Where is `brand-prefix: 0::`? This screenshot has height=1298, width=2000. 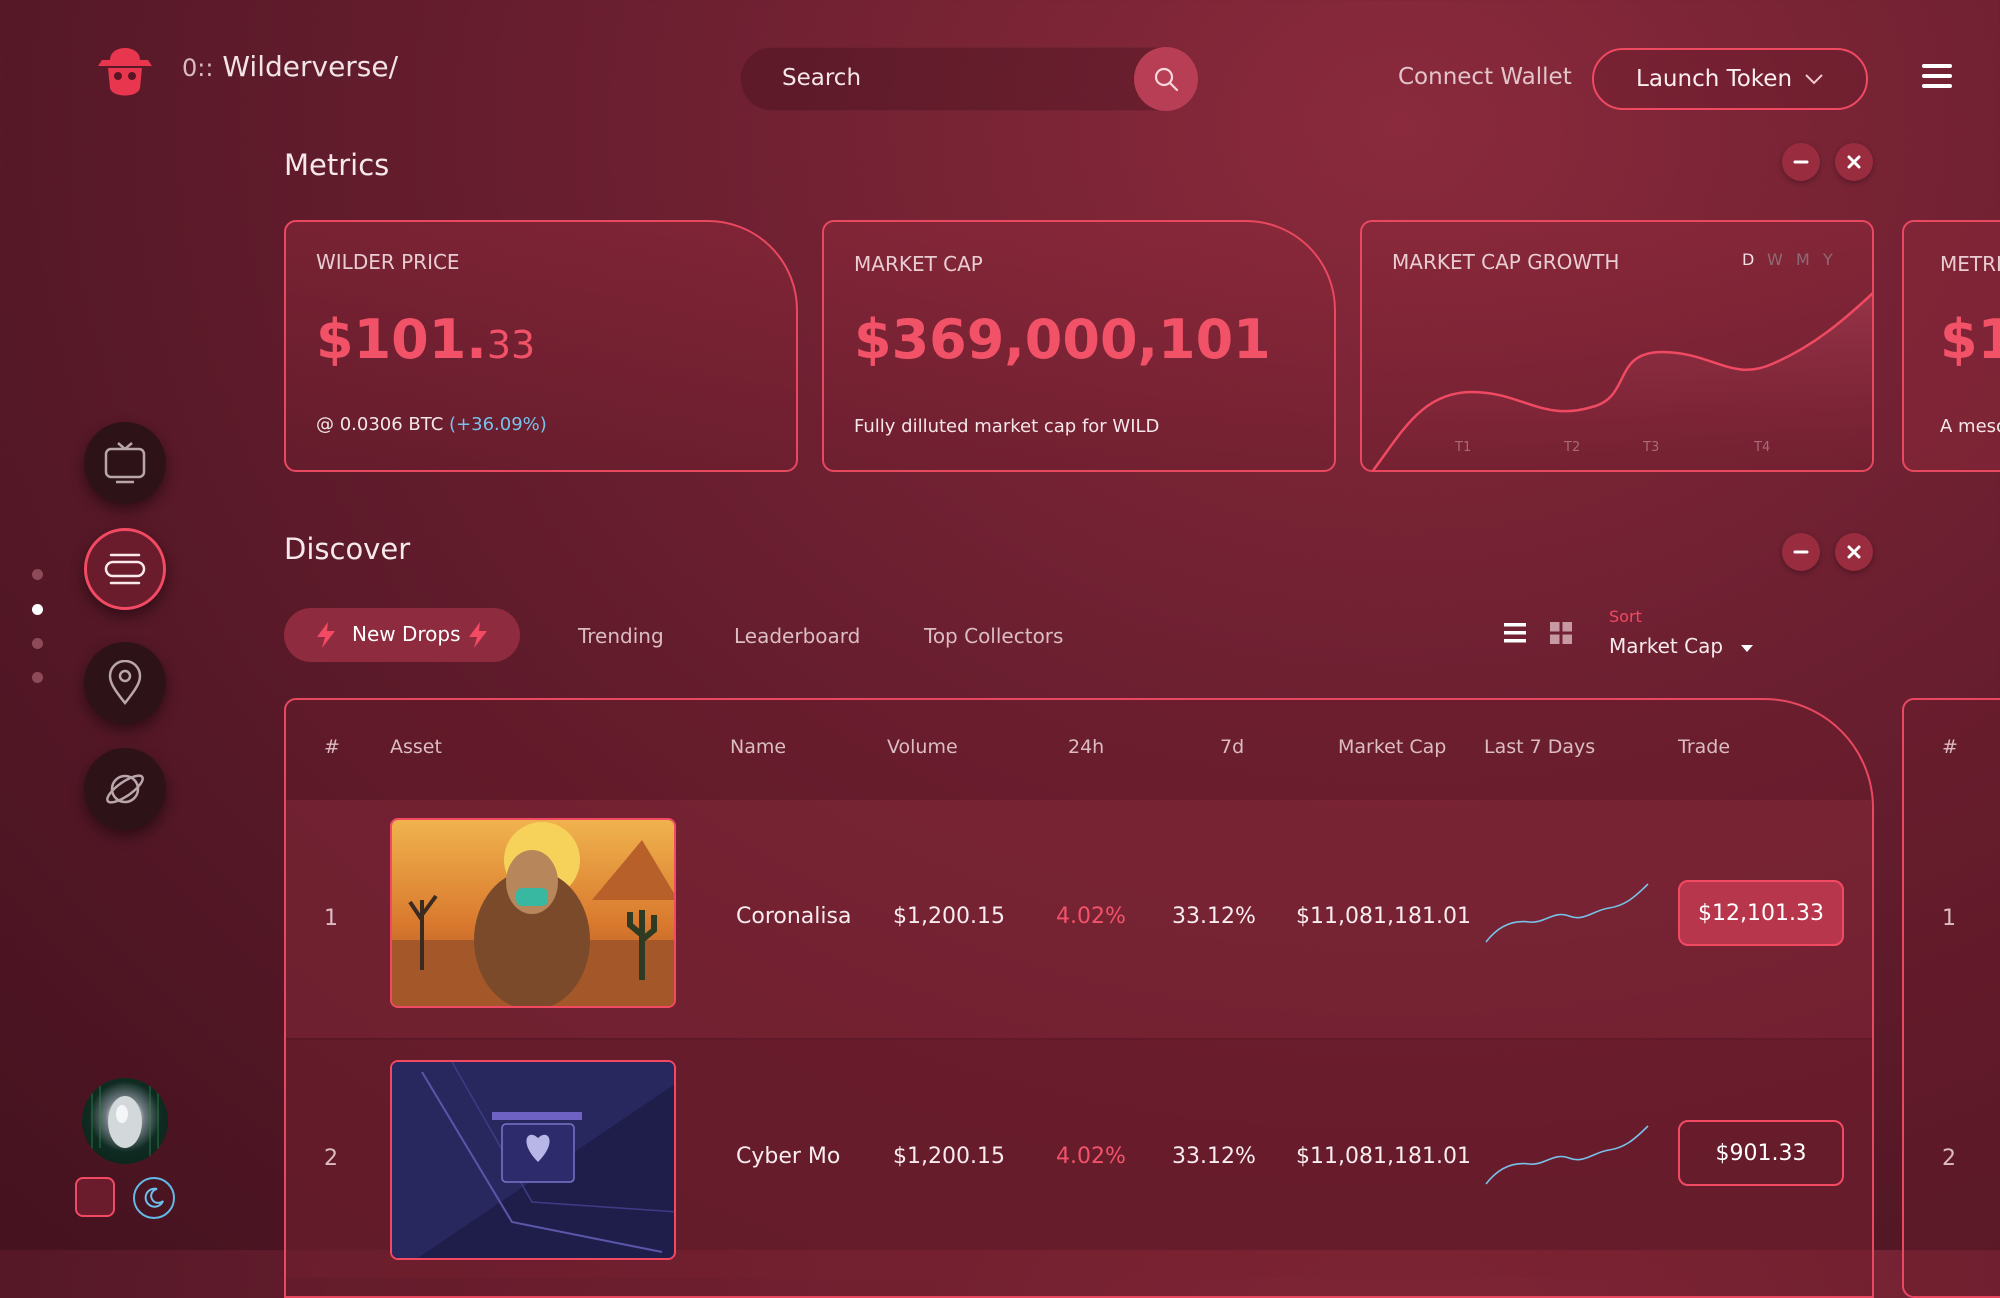
brand-prefix: 0:: is located at coordinates (198, 68).